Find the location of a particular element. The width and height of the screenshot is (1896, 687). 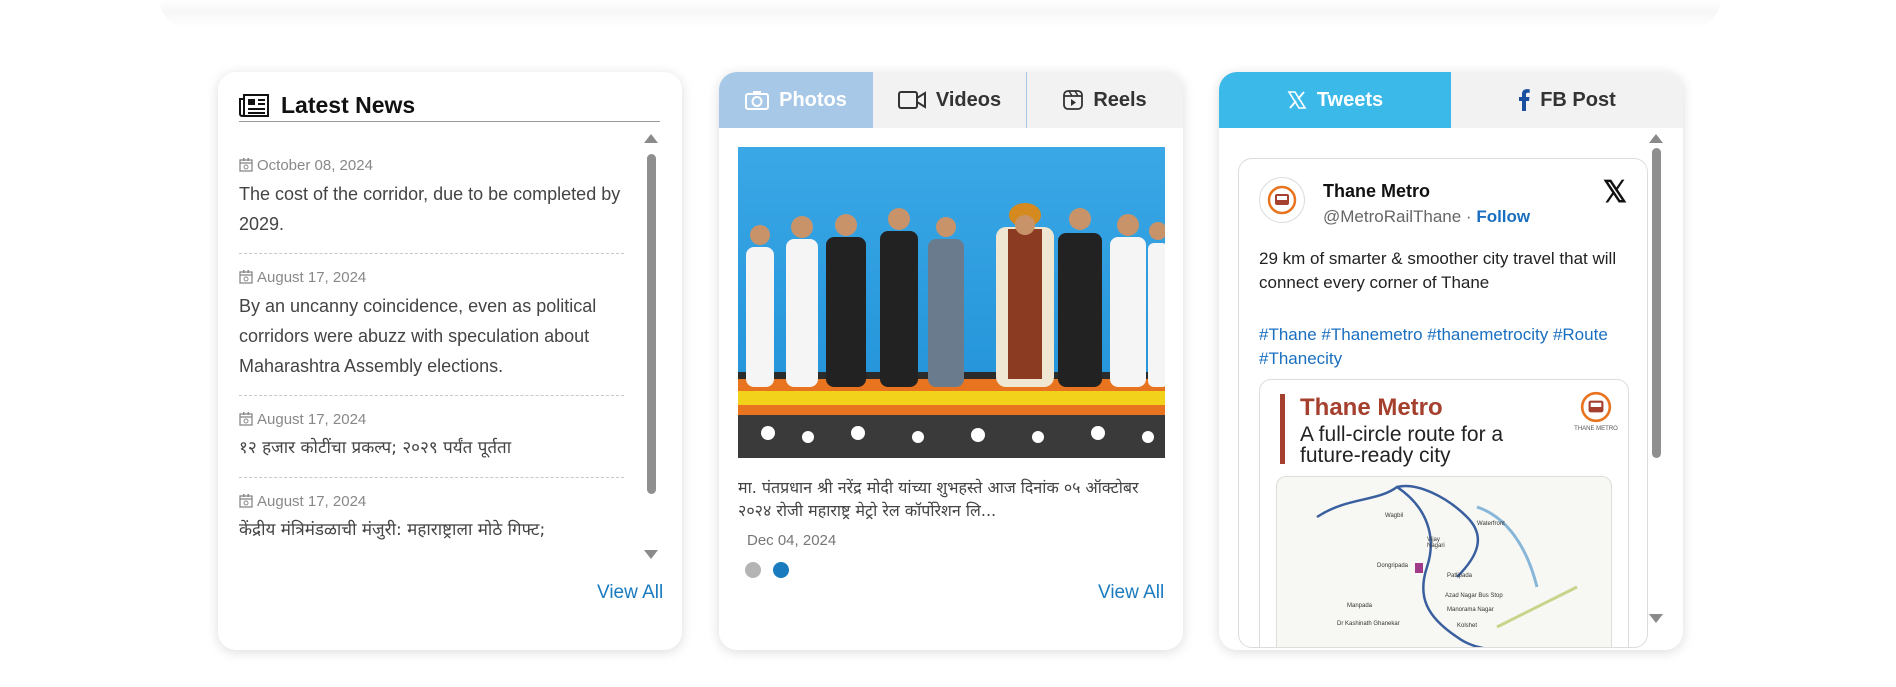

tweet-handle: @MetroRailThane is located at coordinates (1392, 216).